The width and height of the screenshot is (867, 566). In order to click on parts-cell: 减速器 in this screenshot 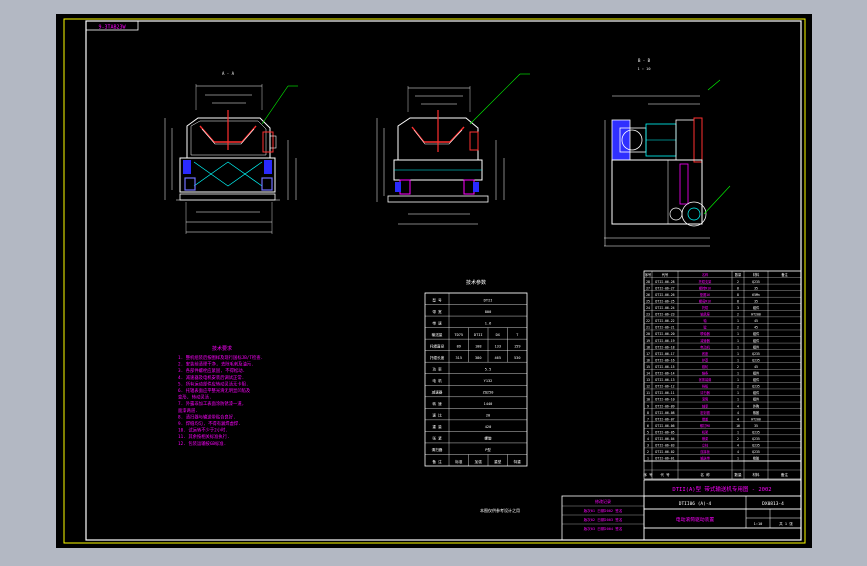, I will do `click(705, 340)`.